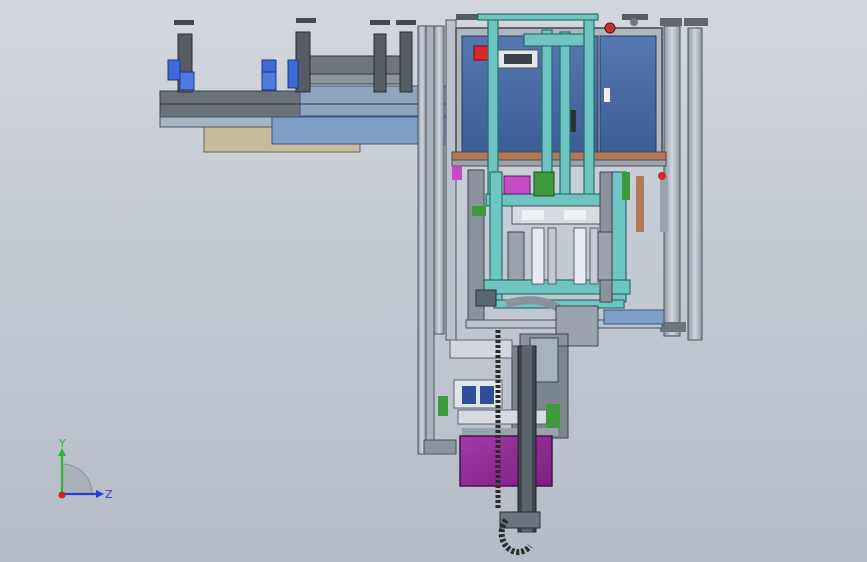 The image size is (867, 562). What do you see at coordinates (506, 461) in the screenshot?
I see `purple-enclosure` at bounding box center [506, 461].